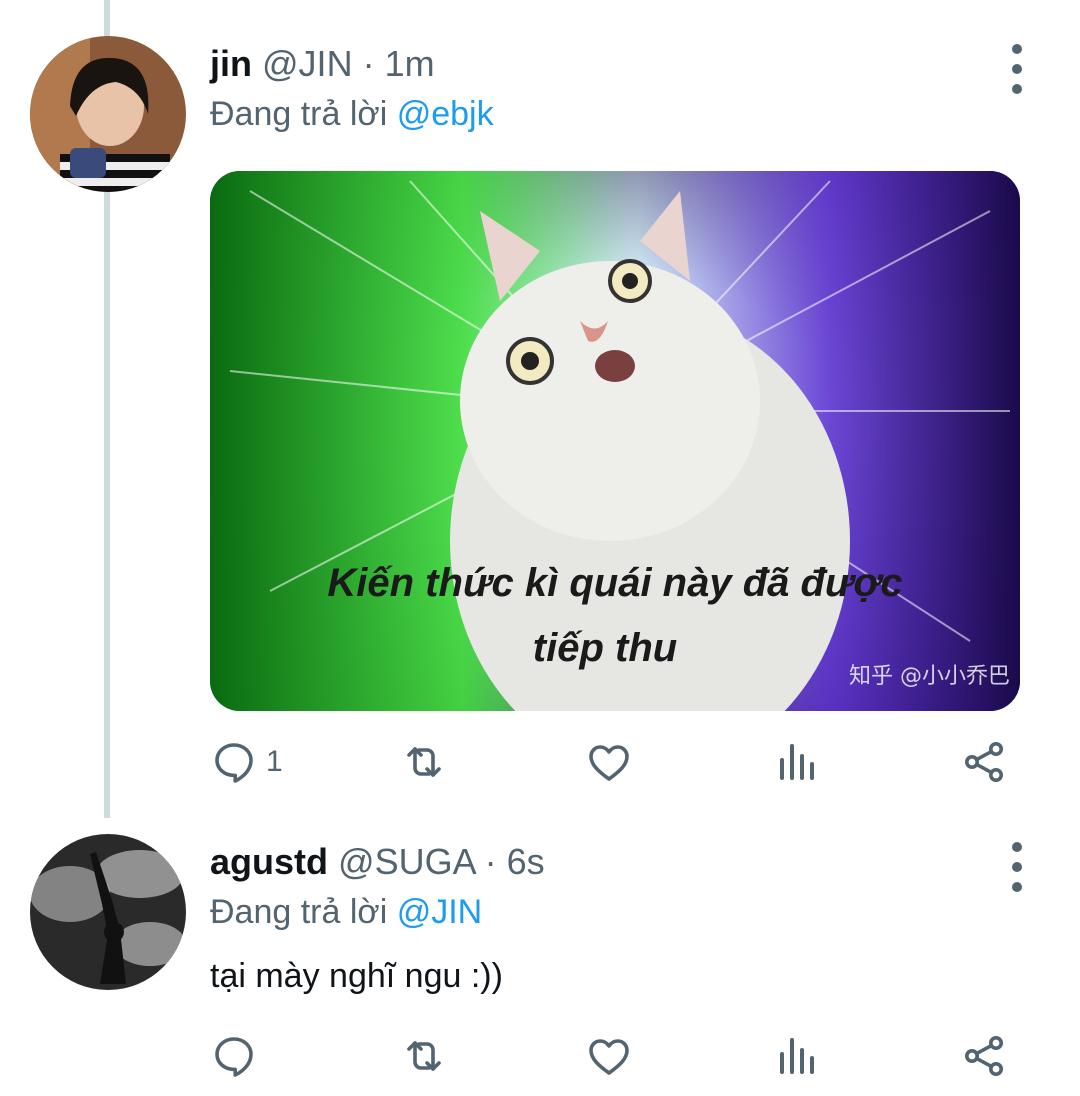 The height and width of the screenshot is (1096, 1080). I want to click on reply-context: Đang trả lời @ebjk, so click(352, 114).